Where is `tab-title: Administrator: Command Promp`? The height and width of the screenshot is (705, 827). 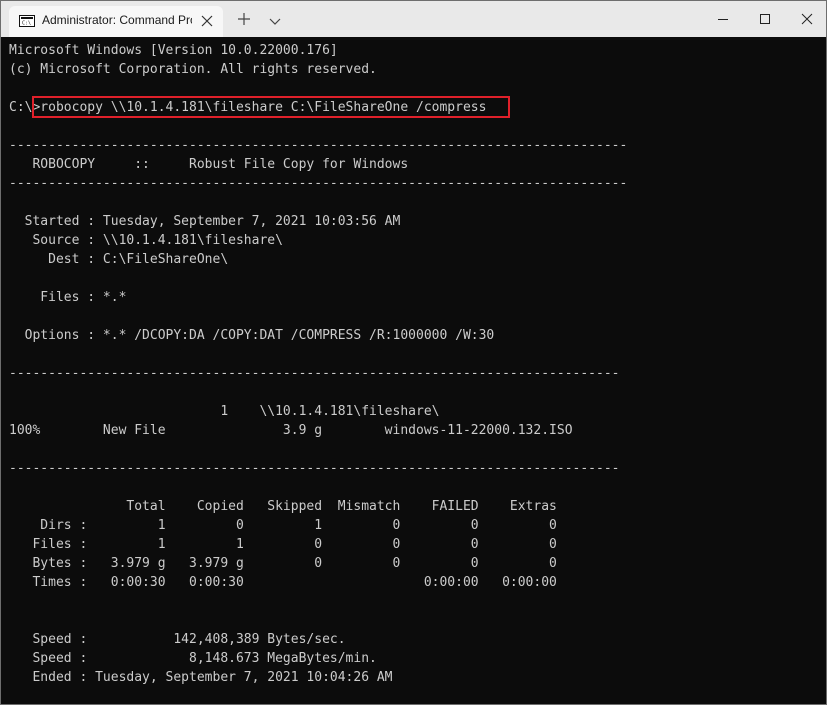 tab-title: Administrator: Command Promp is located at coordinates (117, 20).